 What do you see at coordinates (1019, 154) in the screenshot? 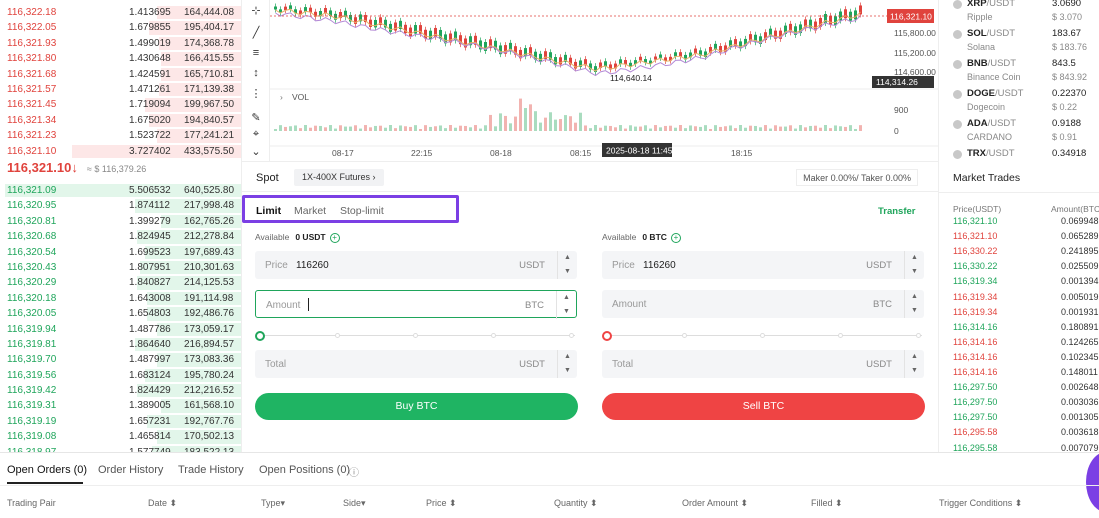
I see `ticker-item: TRX/USDT 0.34918` at bounding box center [1019, 154].